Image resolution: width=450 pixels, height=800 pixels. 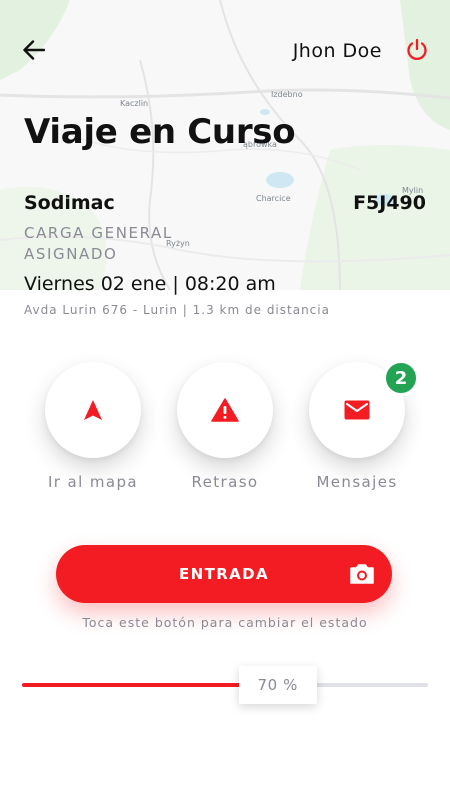 What do you see at coordinates (337, 51) in the screenshot?
I see `user-name: Jhon Doe` at bounding box center [337, 51].